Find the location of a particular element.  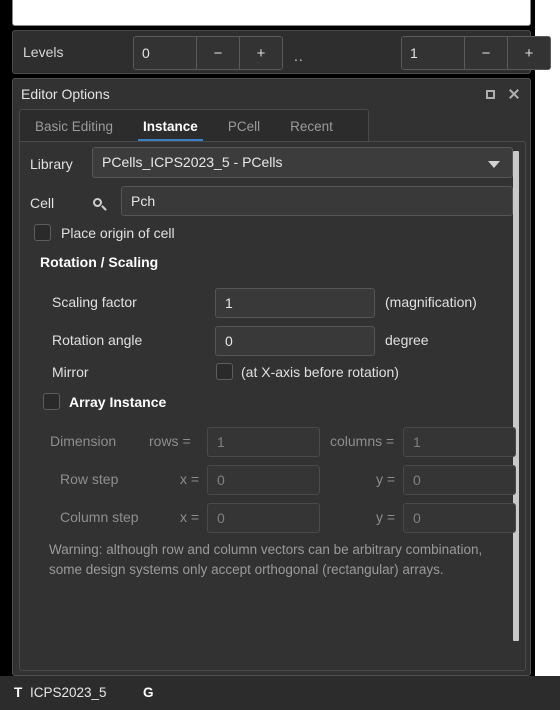

level-to-spinbox: 1 − + is located at coordinates (476, 53).